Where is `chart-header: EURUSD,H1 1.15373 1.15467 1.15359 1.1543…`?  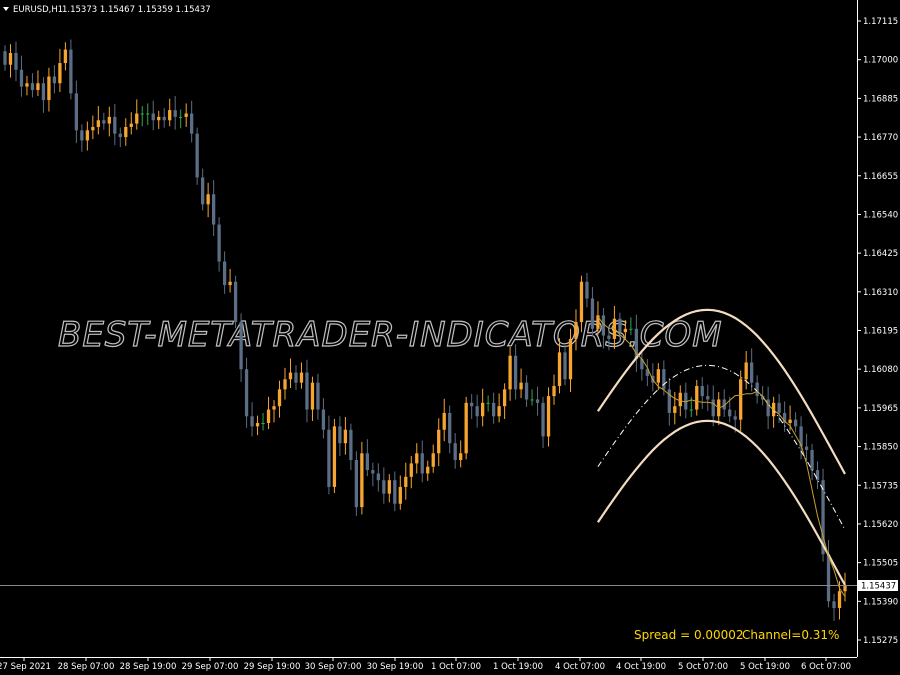
chart-header: EURUSD,H1 1.15373 1.15467 1.15359 1.1543… is located at coordinates (107, 10).